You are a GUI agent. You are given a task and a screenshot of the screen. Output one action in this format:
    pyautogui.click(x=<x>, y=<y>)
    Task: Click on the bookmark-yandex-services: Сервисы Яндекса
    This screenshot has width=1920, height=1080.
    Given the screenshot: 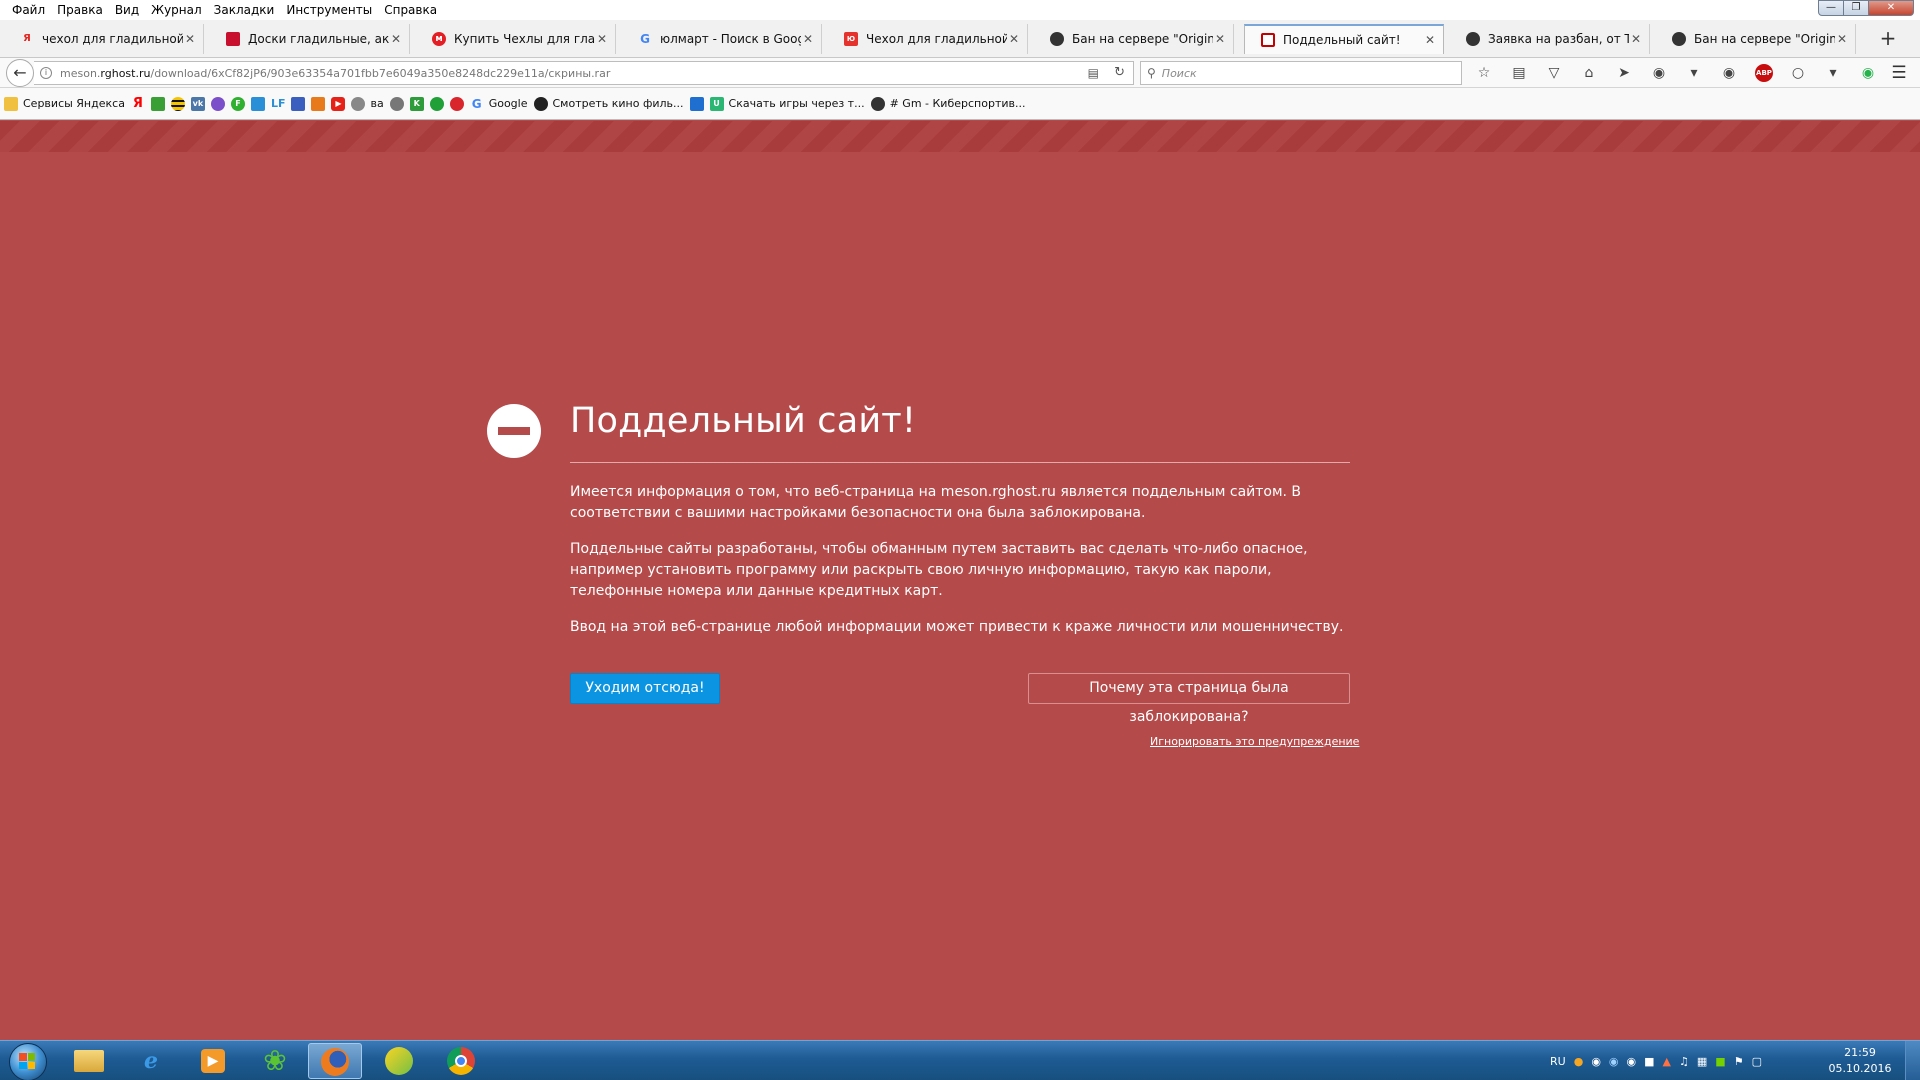 What is the action you would take?
    pyautogui.click(x=64, y=103)
    